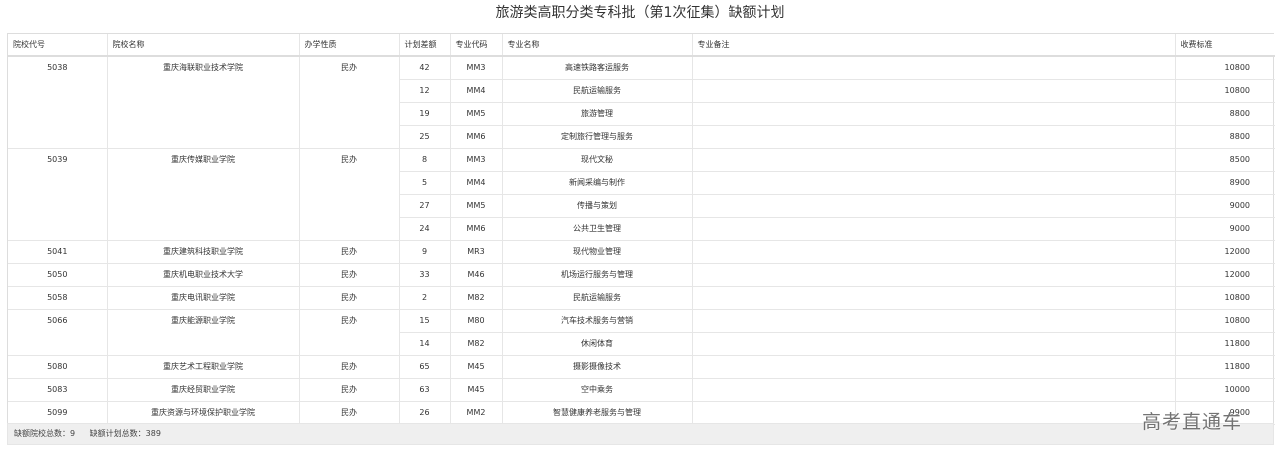  What do you see at coordinates (597, 229) in the screenshot?
I see `cell-major-name: 公共卫生管理` at bounding box center [597, 229].